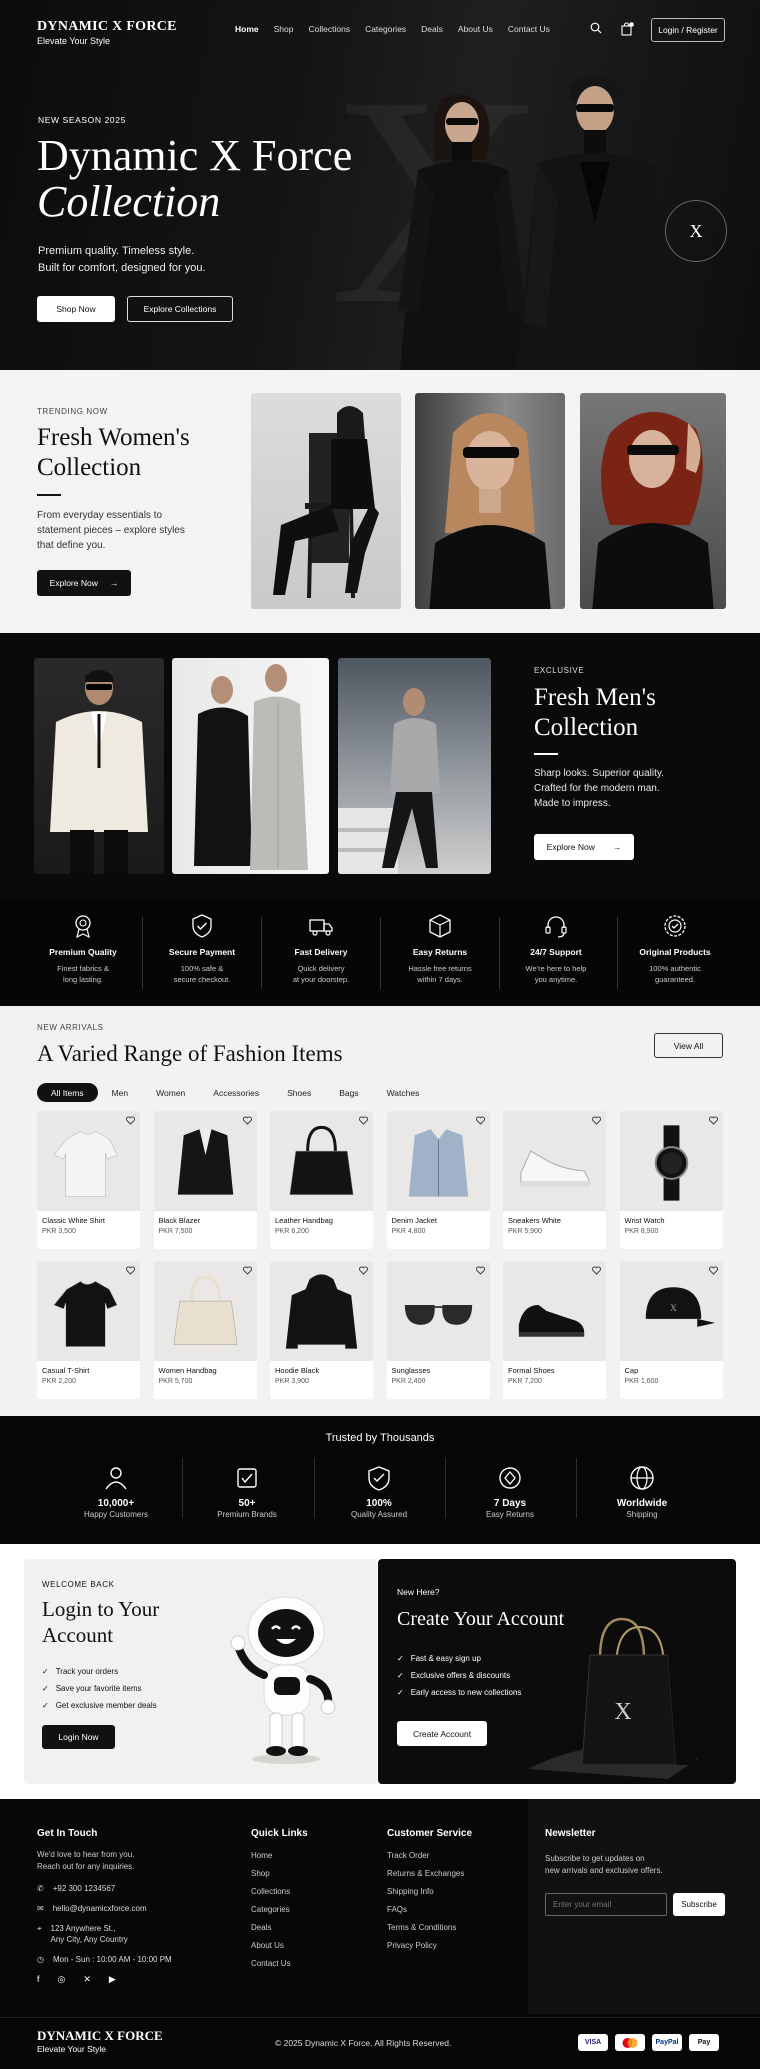 The height and width of the screenshot is (2069, 760). What do you see at coordinates (688, 1045) in the screenshot?
I see `view-all-button: View All` at bounding box center [688, 1045].